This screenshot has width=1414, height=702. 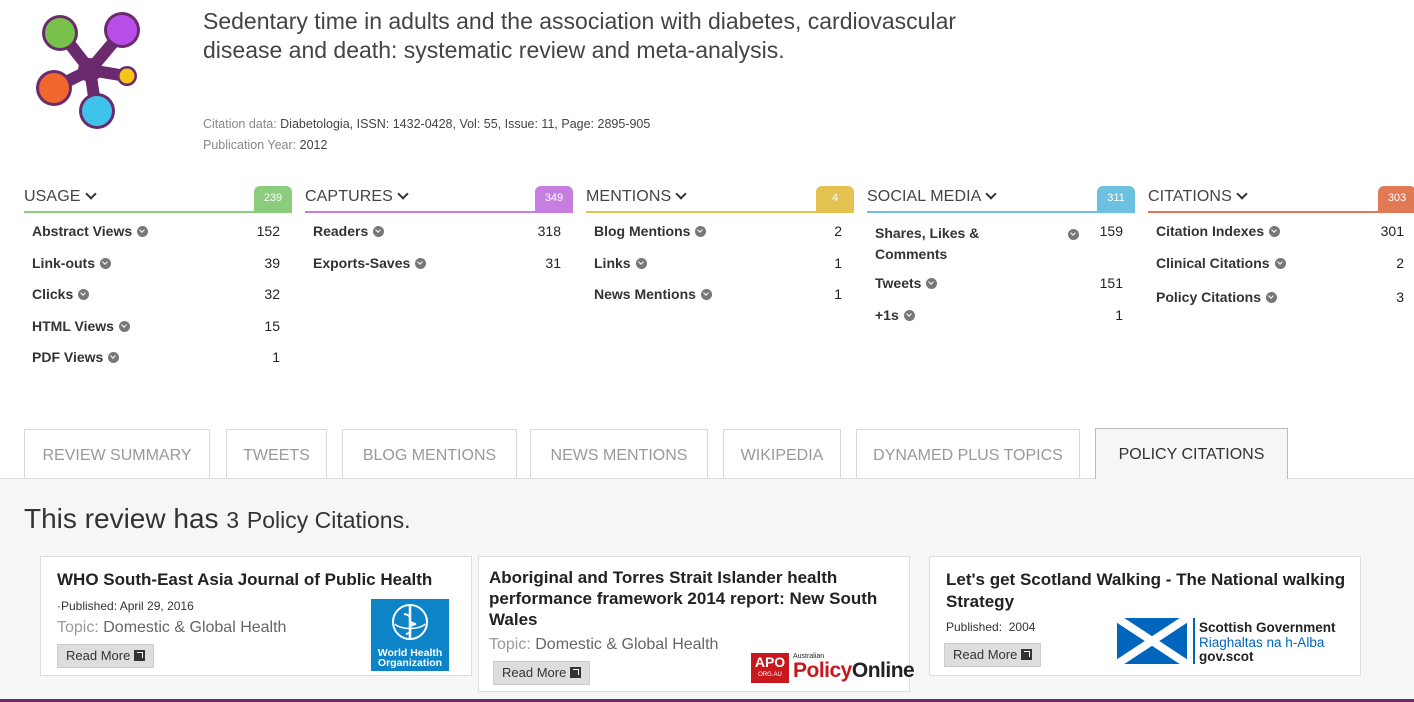 What do you see at coordinates (82, 231) in the screenshot?
I see `metric-label: Abstract Views` at bounding box center [82, 231].